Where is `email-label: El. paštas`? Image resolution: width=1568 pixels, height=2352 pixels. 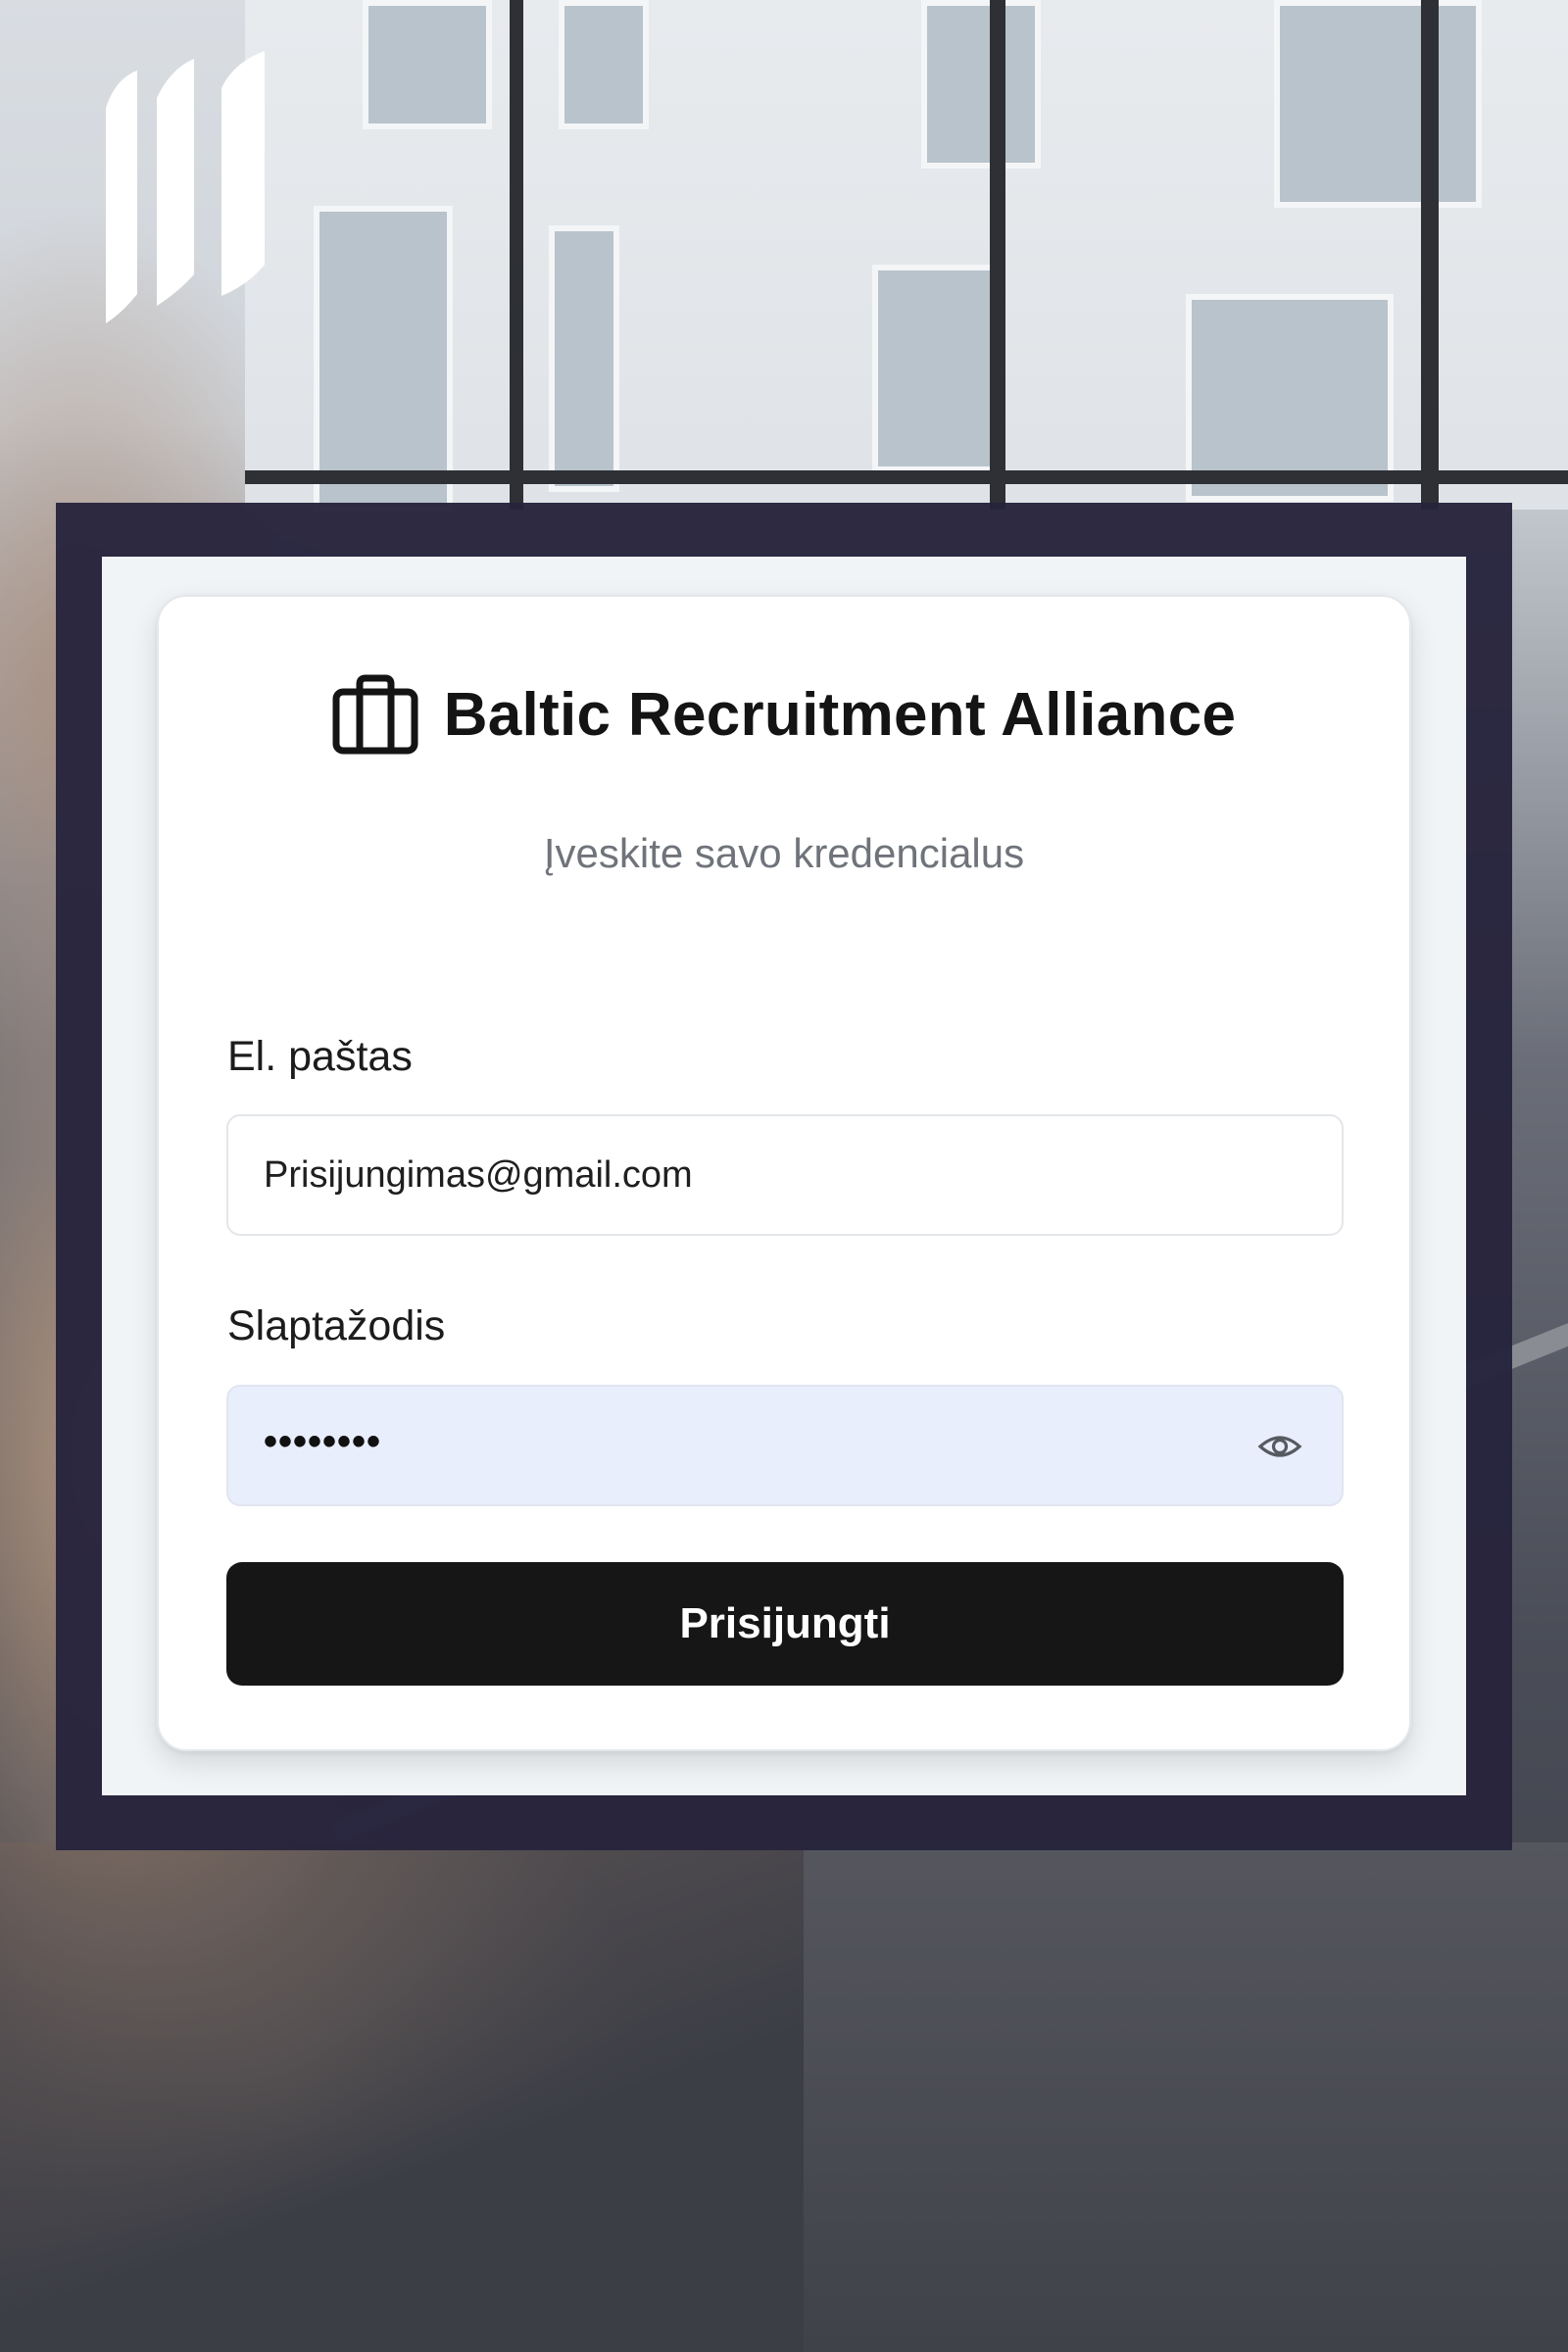 email-label: El. paštas is located at coordinates (320, 1056).